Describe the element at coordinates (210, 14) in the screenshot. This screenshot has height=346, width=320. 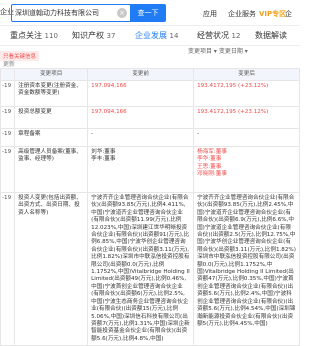
I see `nav-app: 应用` at that location.